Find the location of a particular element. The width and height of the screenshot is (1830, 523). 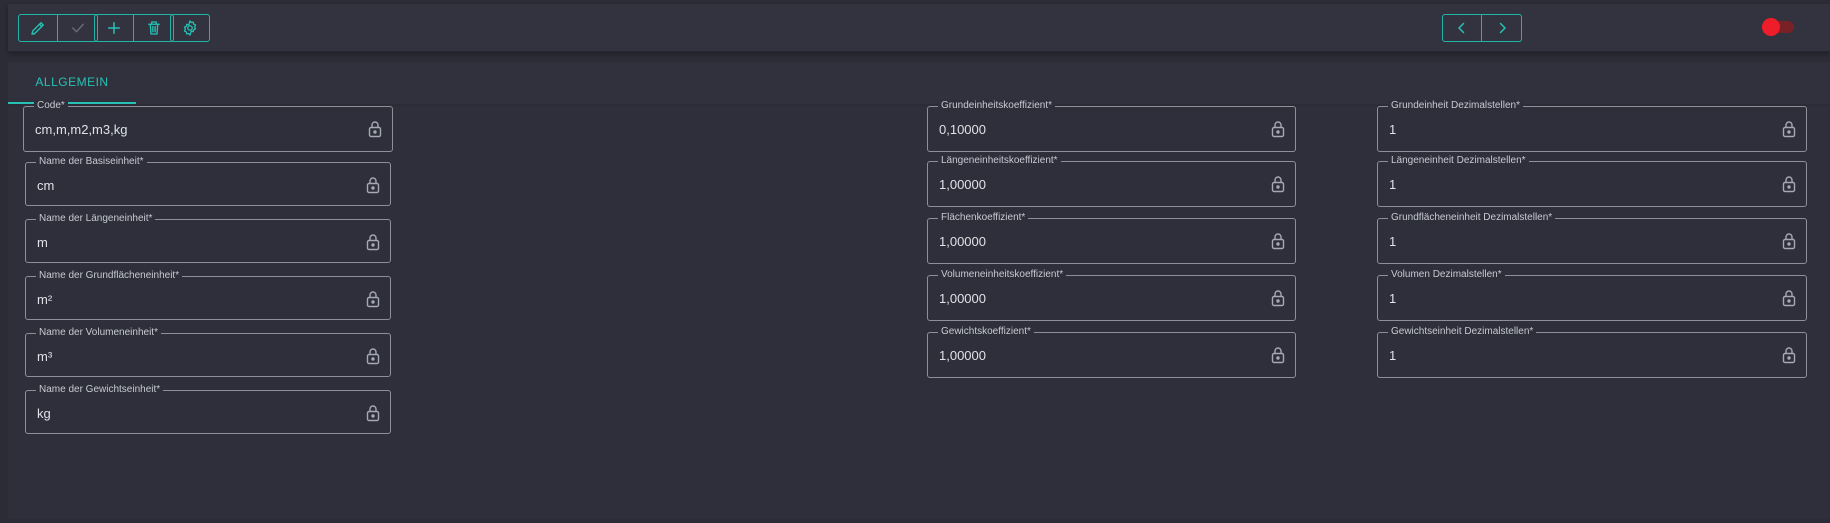

base-decimals-label: Grundeinheit Dezimalstellen* is located at coordinates (1455, 106).